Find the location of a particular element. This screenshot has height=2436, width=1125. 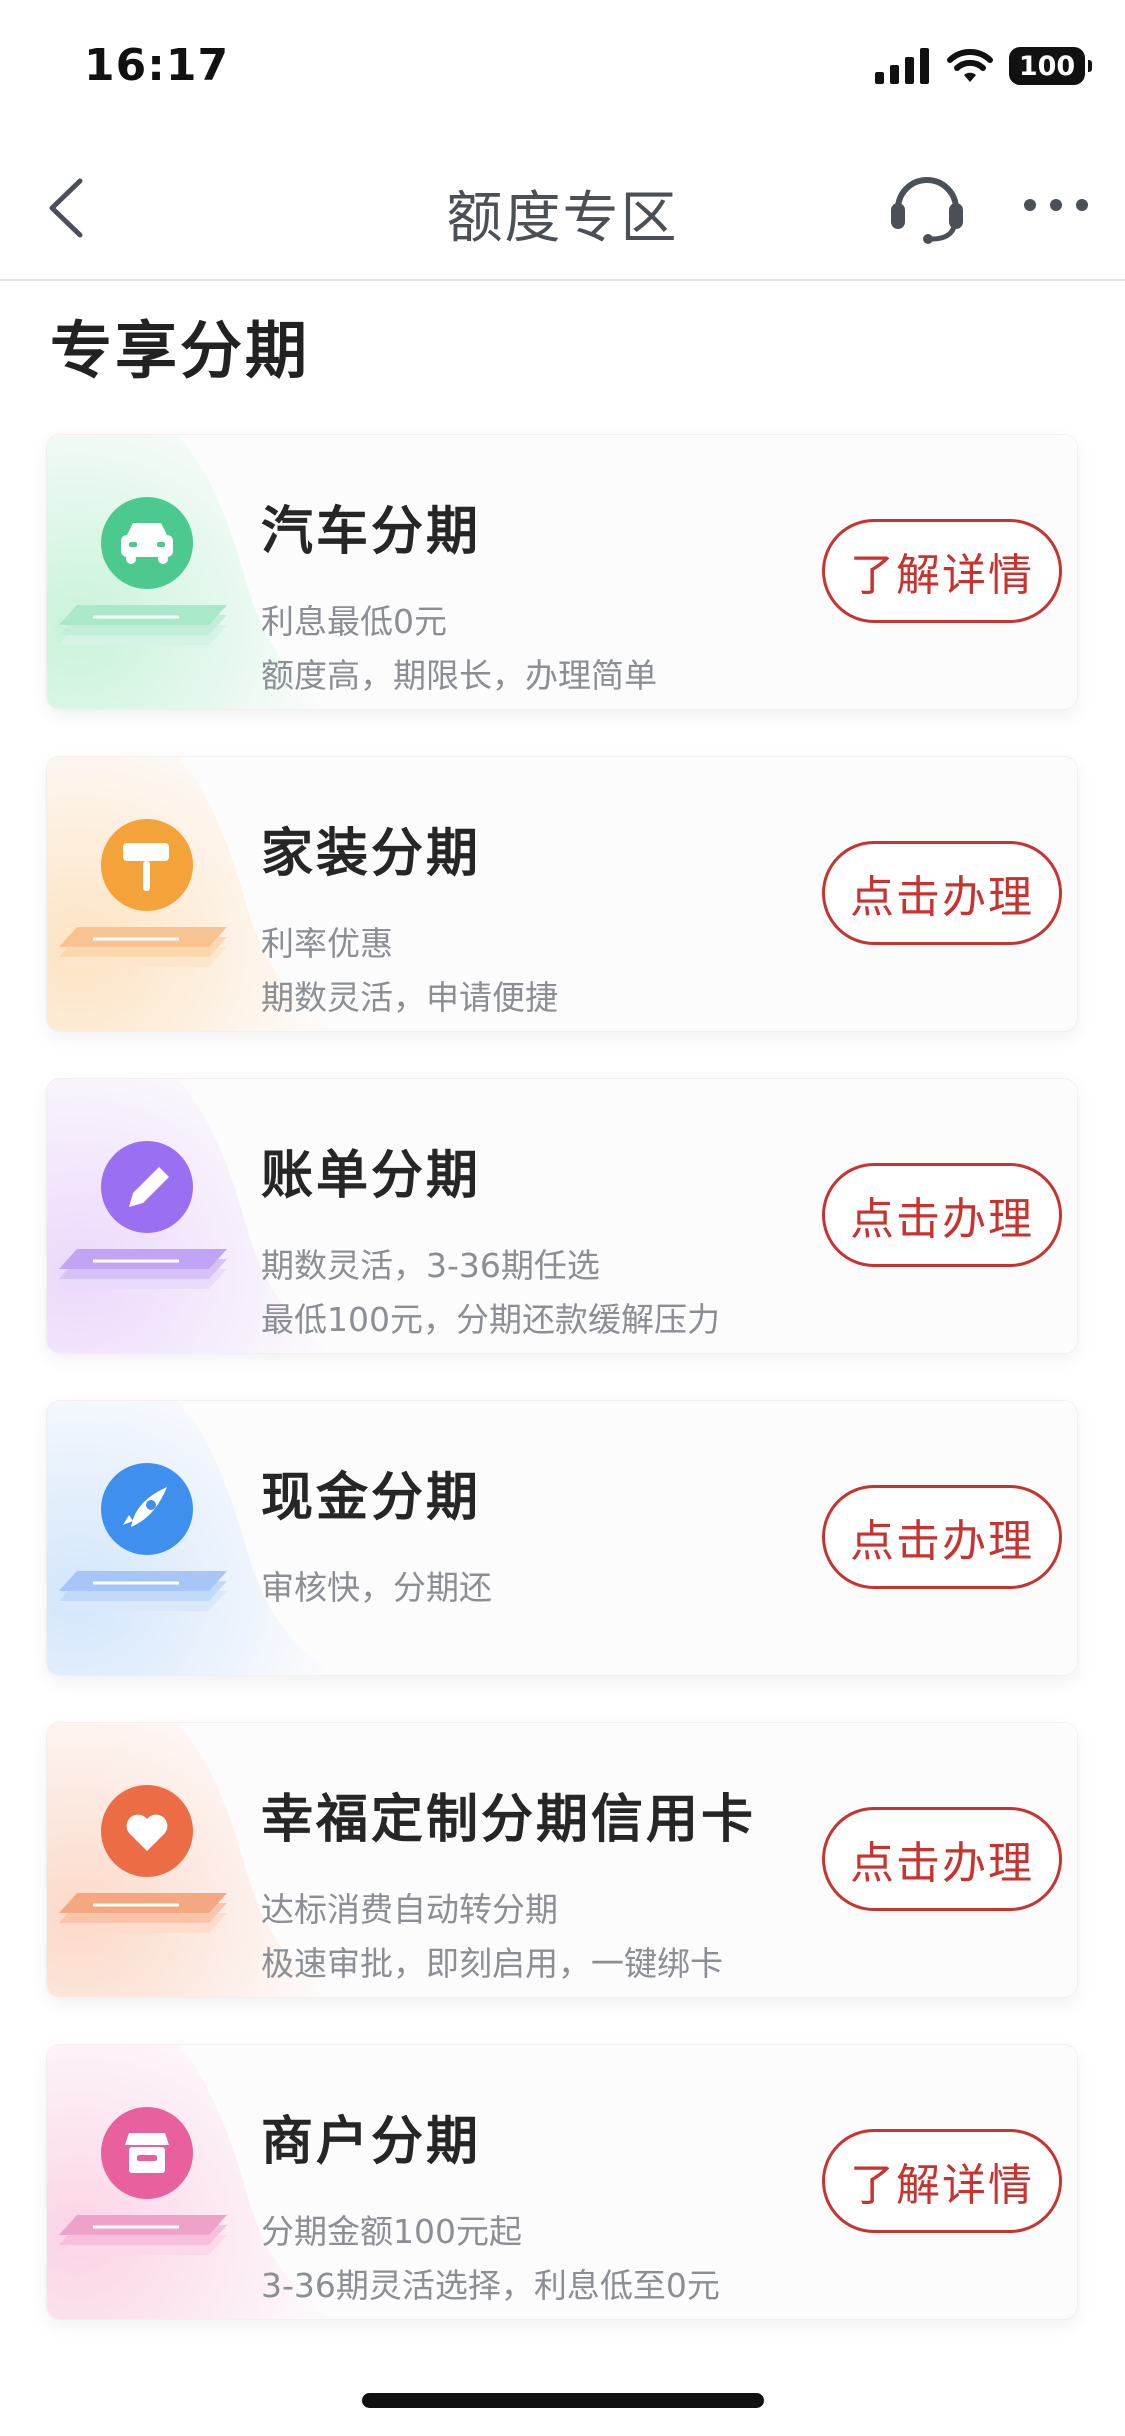

more-dots-icon is located at coordinates (1056, 205).